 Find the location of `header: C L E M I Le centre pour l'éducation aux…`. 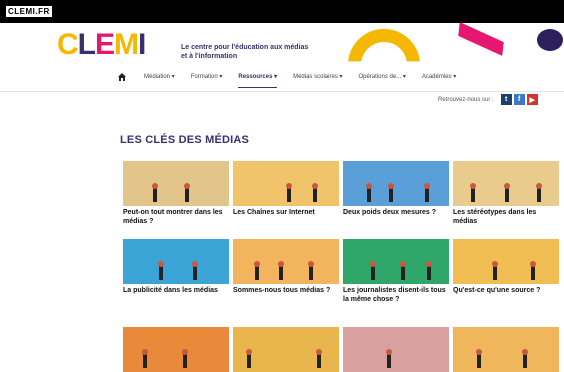

header: C L E M I Le centre pour l'éducation aux… is located at coordinates (282, 44).